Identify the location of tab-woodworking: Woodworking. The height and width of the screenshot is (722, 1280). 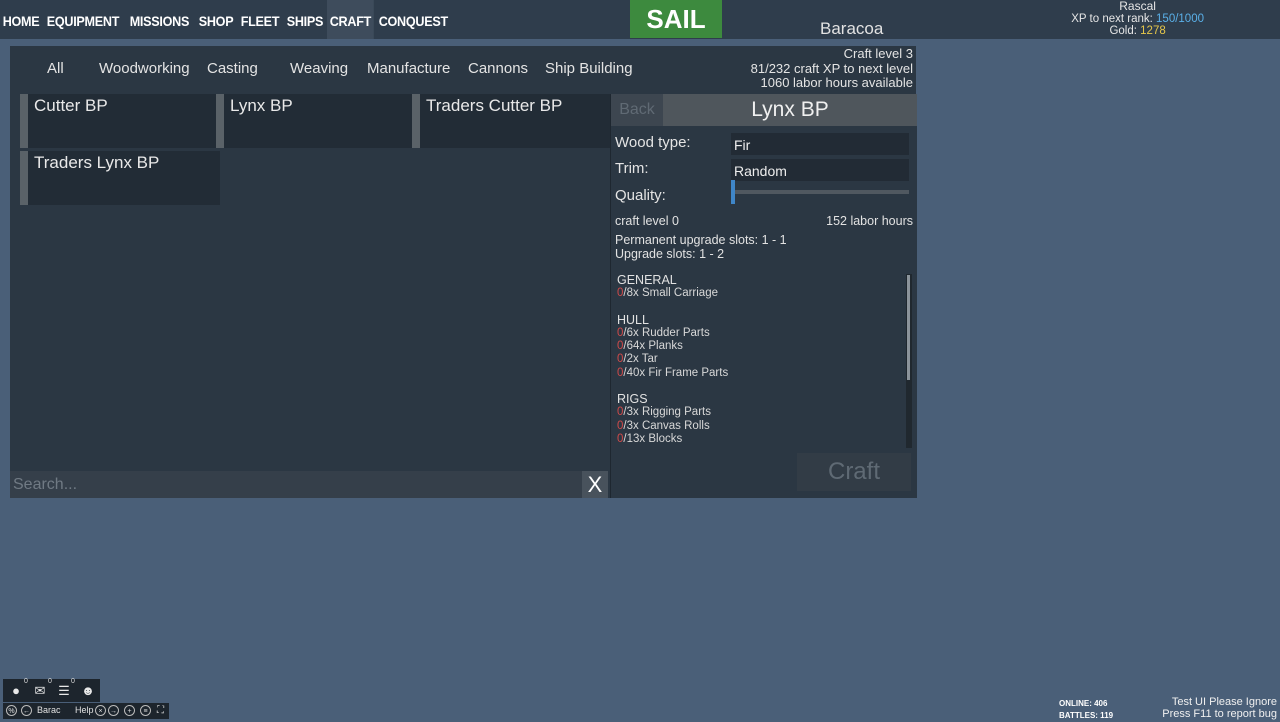
(144, 68).